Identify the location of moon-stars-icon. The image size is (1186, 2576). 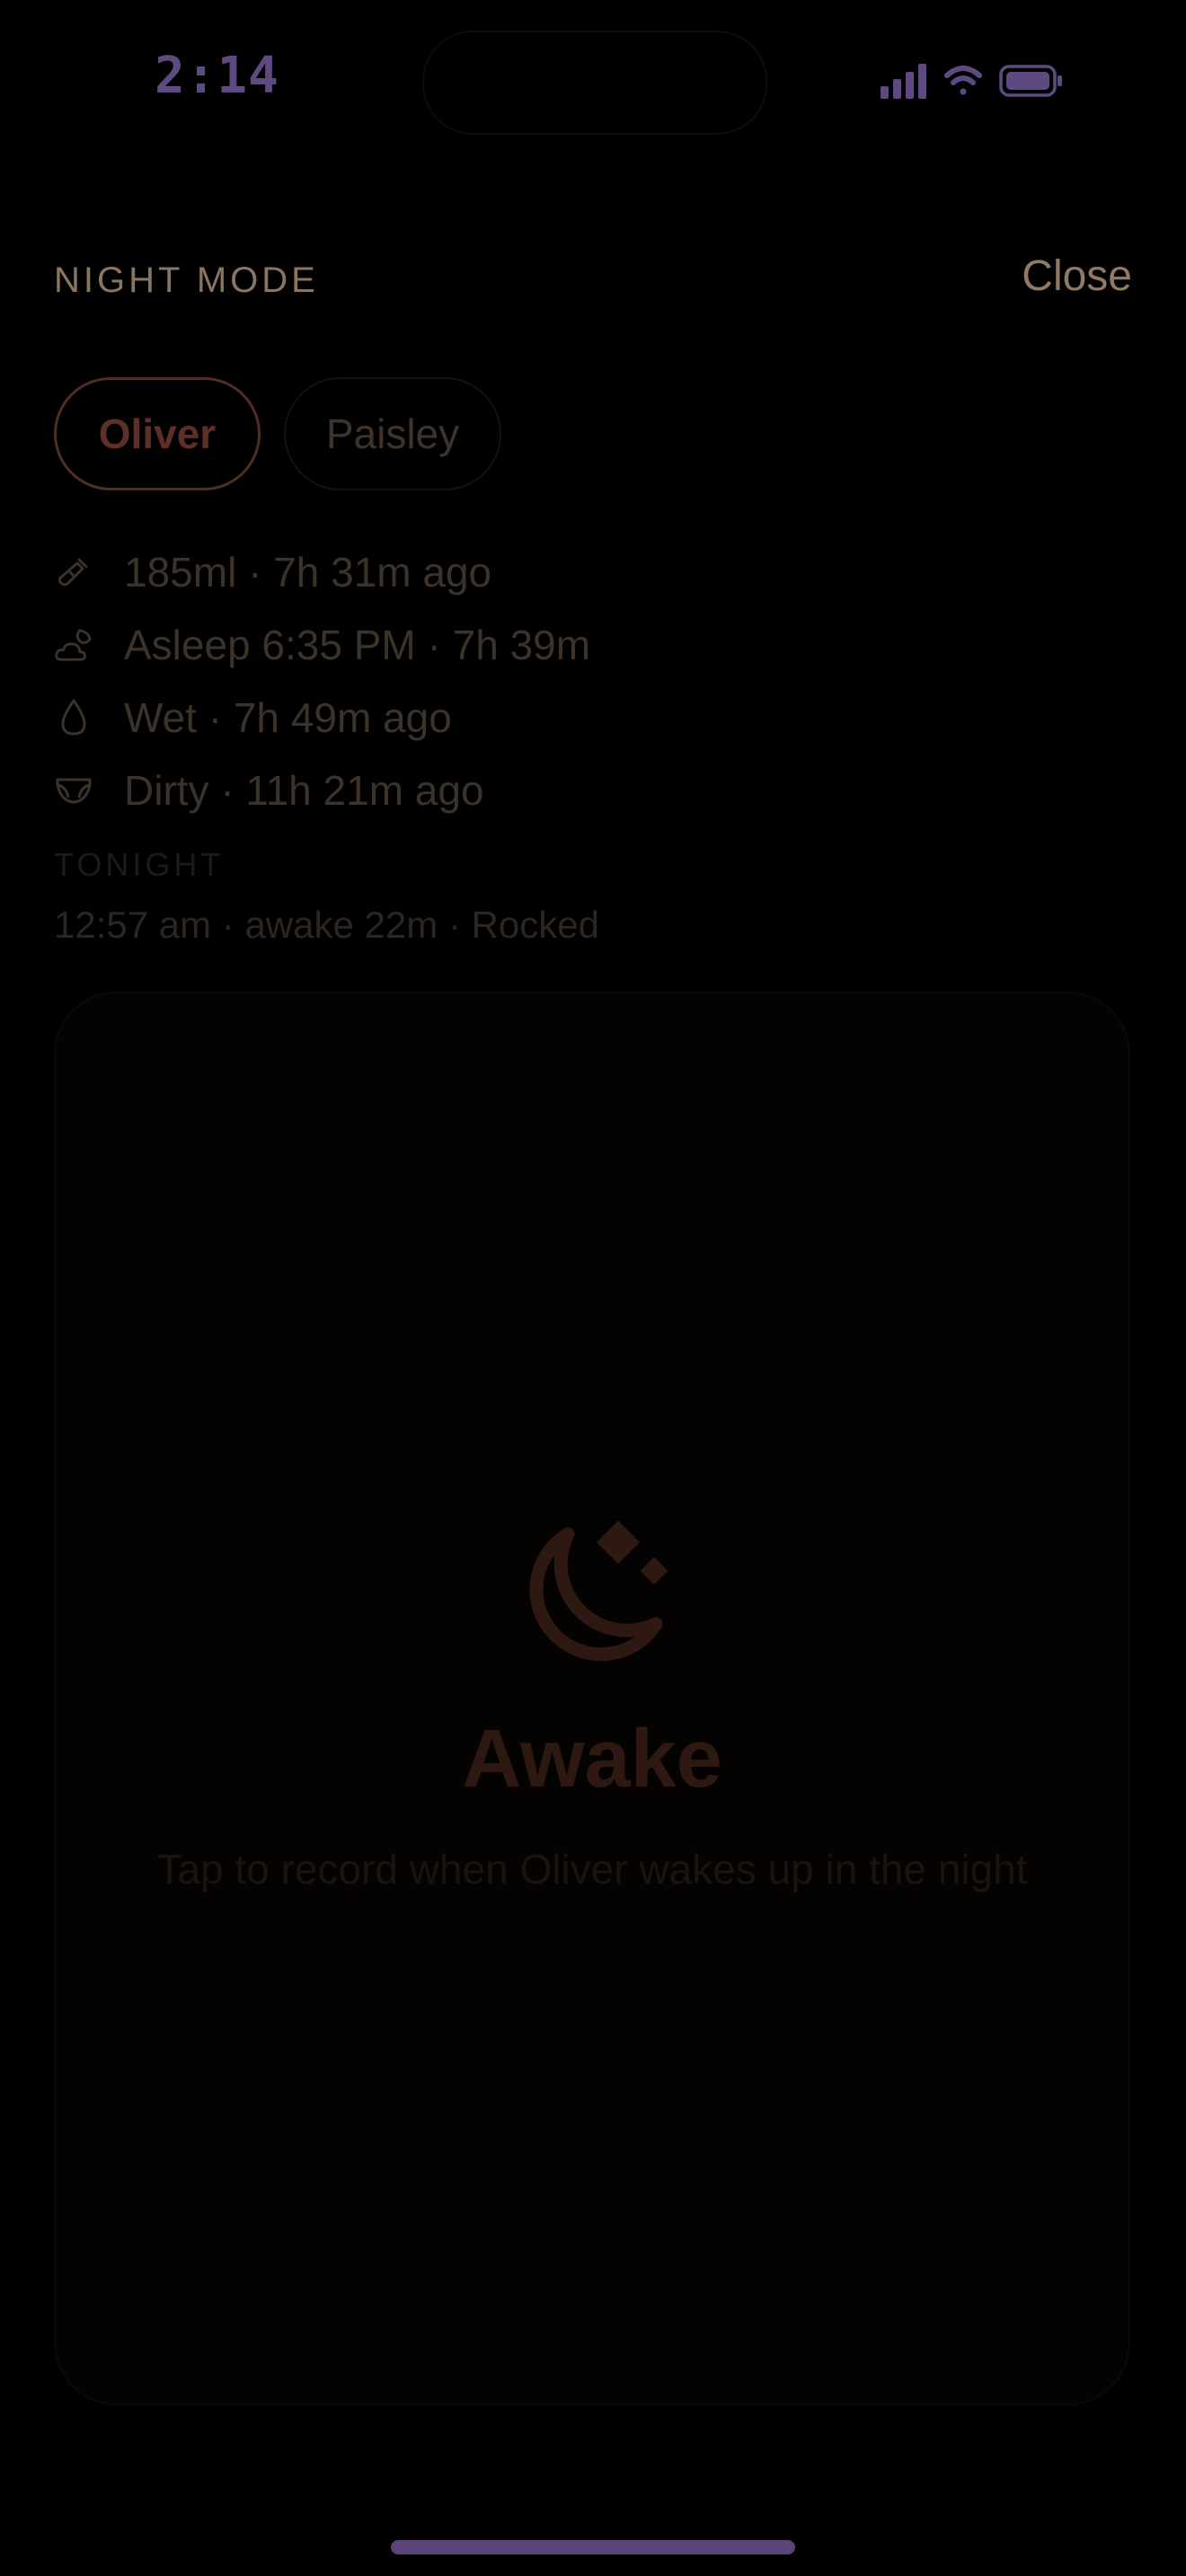
(594, 1598).